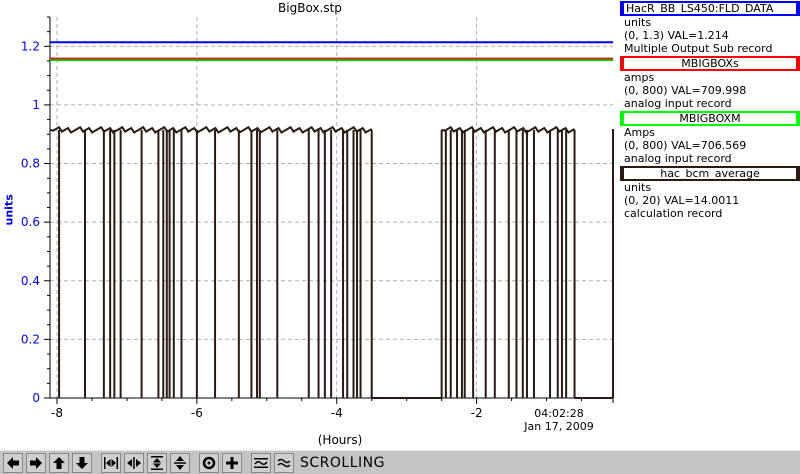 This screenshot has width=800, height=474. What do you see at coordinates (13, 462) in the screenshot?
I see `arrow-left-icon` at bounding box center [13, 462].